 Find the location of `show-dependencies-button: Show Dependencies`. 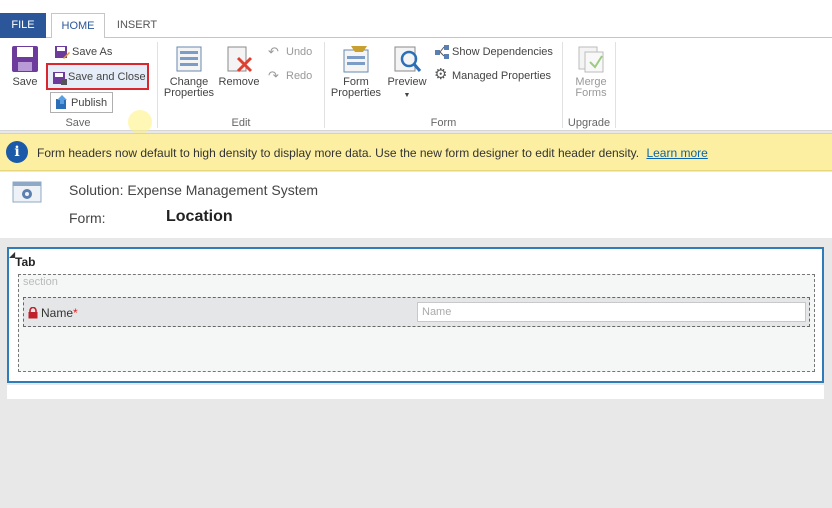

show-dependencies-button: Show Dependencies is located at coordinates (493, 52).